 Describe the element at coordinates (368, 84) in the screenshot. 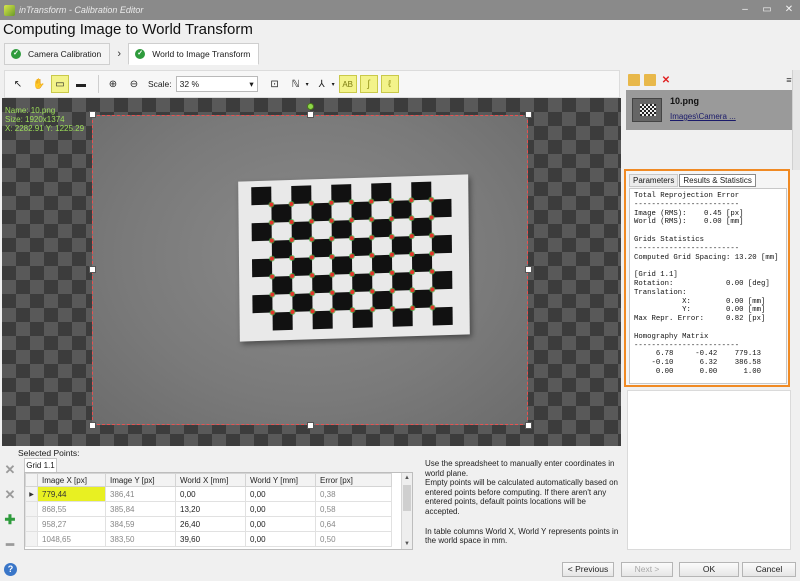

I see `curve-tool-icon: ʃ` at that location.